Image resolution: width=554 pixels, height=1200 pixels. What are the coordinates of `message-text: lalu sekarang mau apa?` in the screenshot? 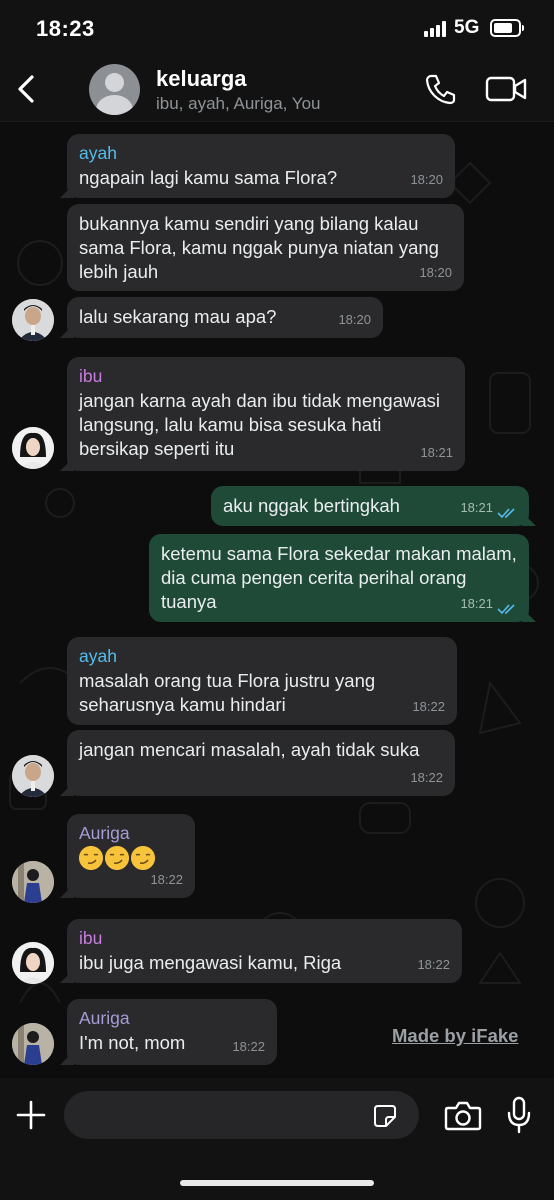 It's located at (178, 316).